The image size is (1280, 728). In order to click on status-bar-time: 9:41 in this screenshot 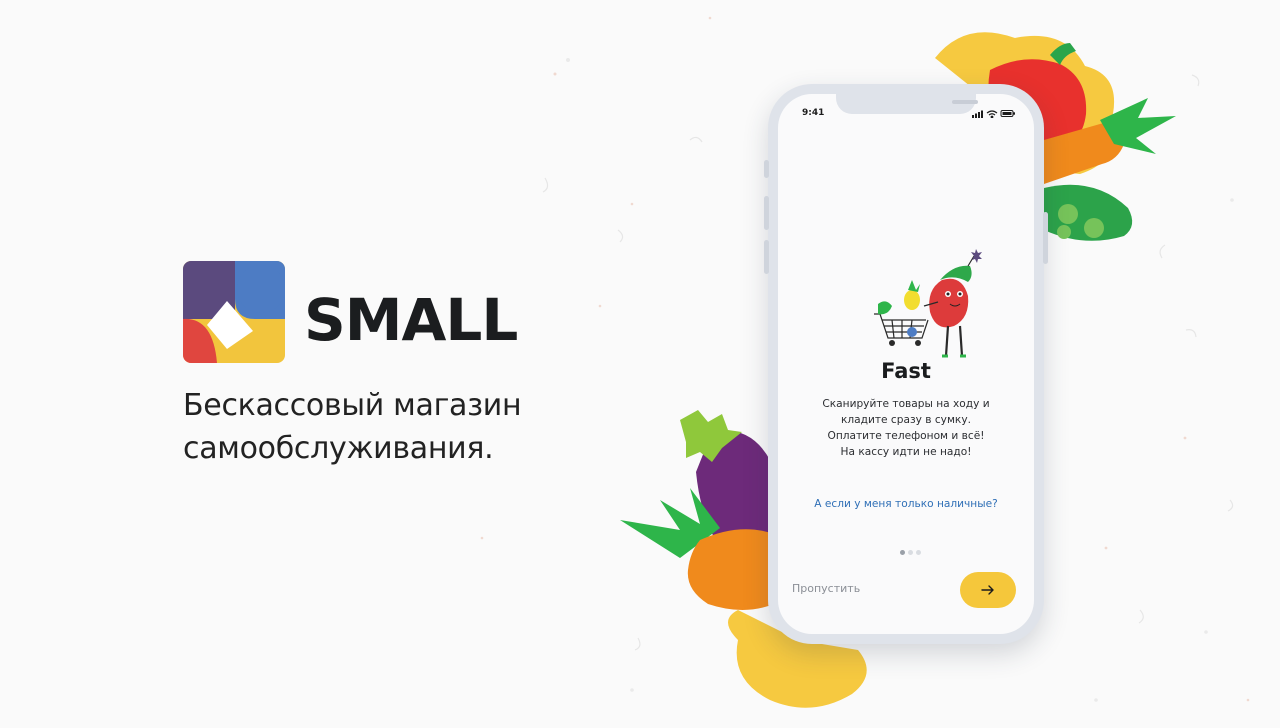, I will do `click(813, 113)`.